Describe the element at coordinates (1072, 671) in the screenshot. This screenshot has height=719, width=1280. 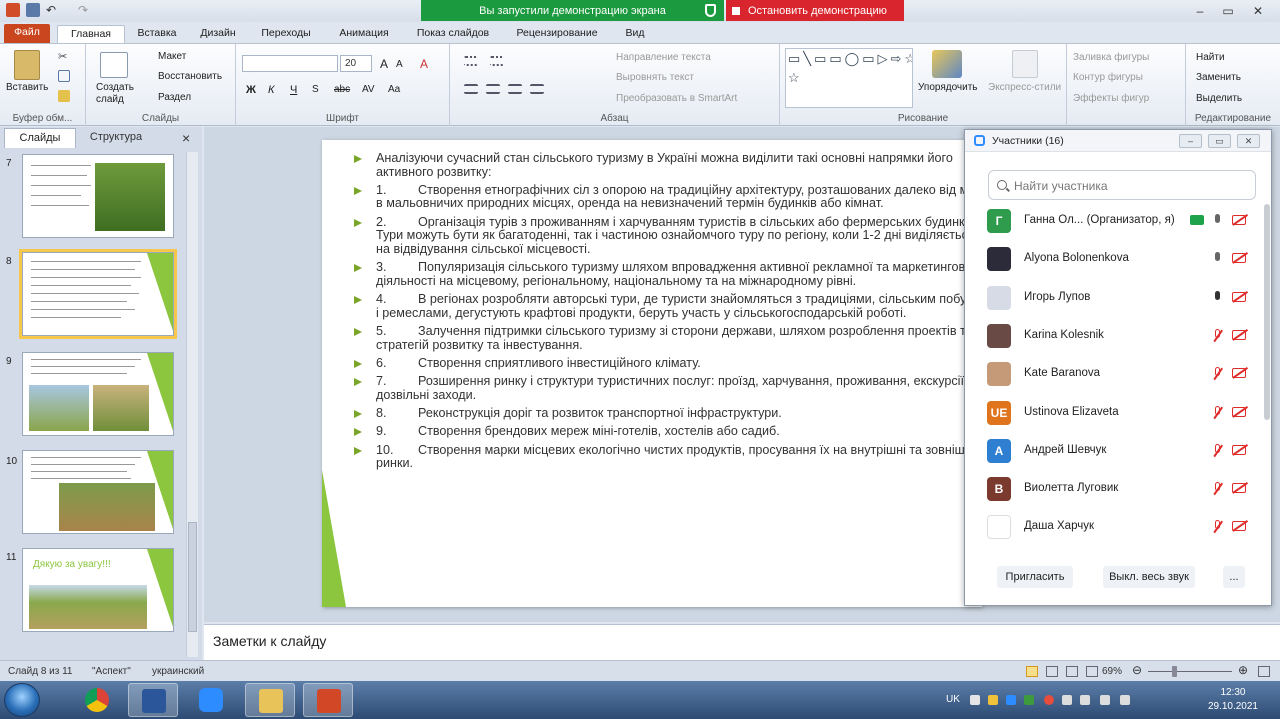
I see `reading-view-icon` at that location.